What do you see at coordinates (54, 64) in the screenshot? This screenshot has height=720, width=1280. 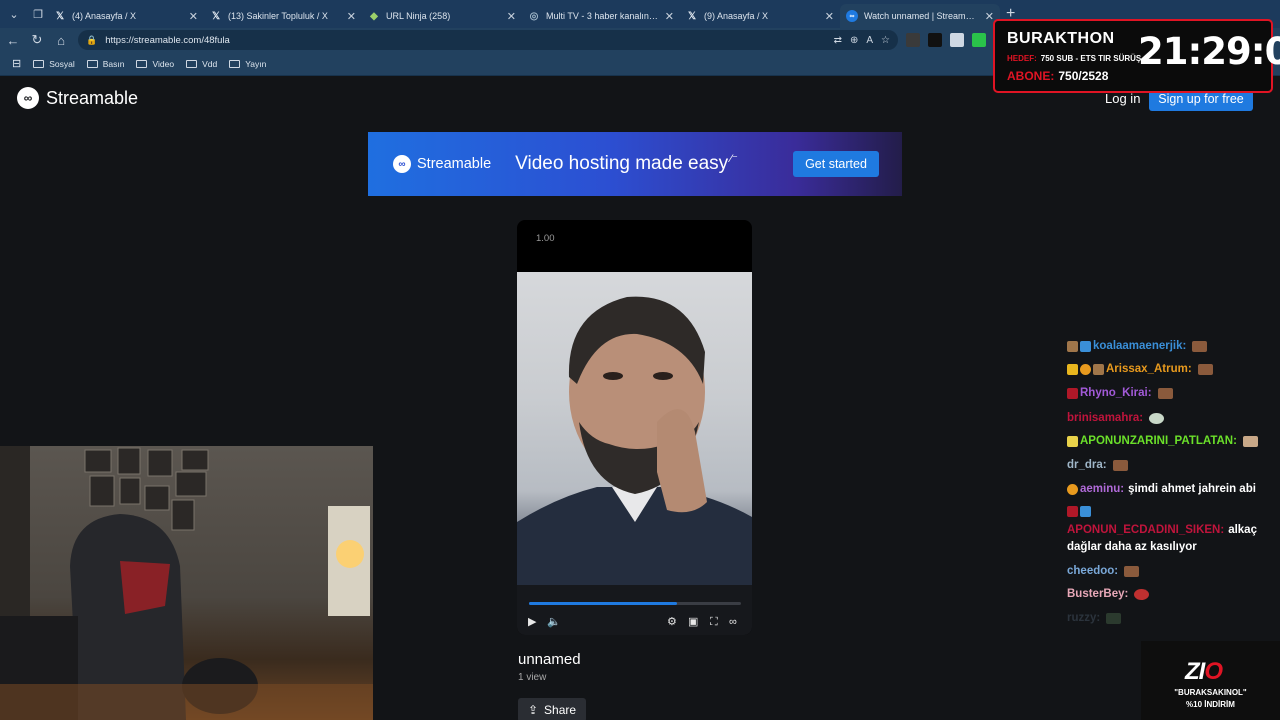 I see `bookmark-folder-sosyal: Sosyal` at bounding box center [54, 64].